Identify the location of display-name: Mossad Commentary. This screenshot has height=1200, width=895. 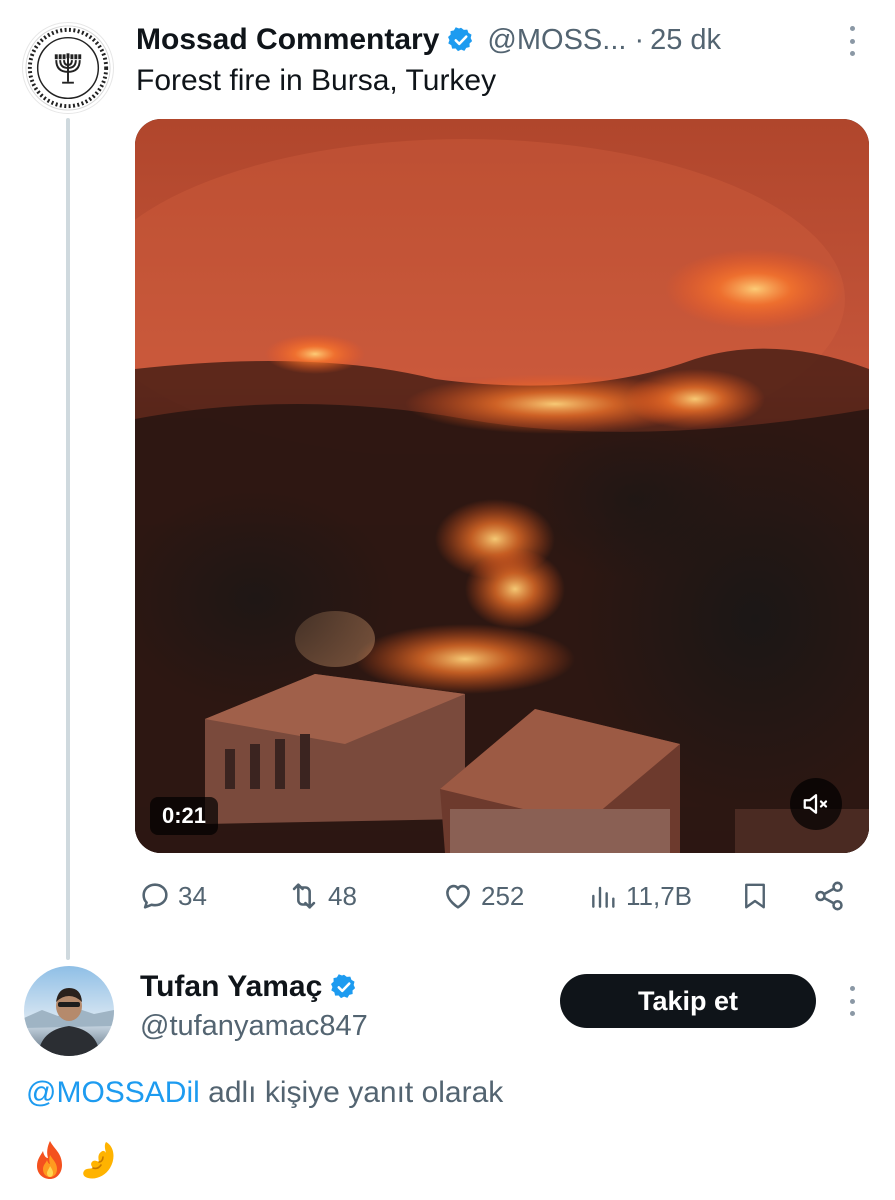
(287, 40).